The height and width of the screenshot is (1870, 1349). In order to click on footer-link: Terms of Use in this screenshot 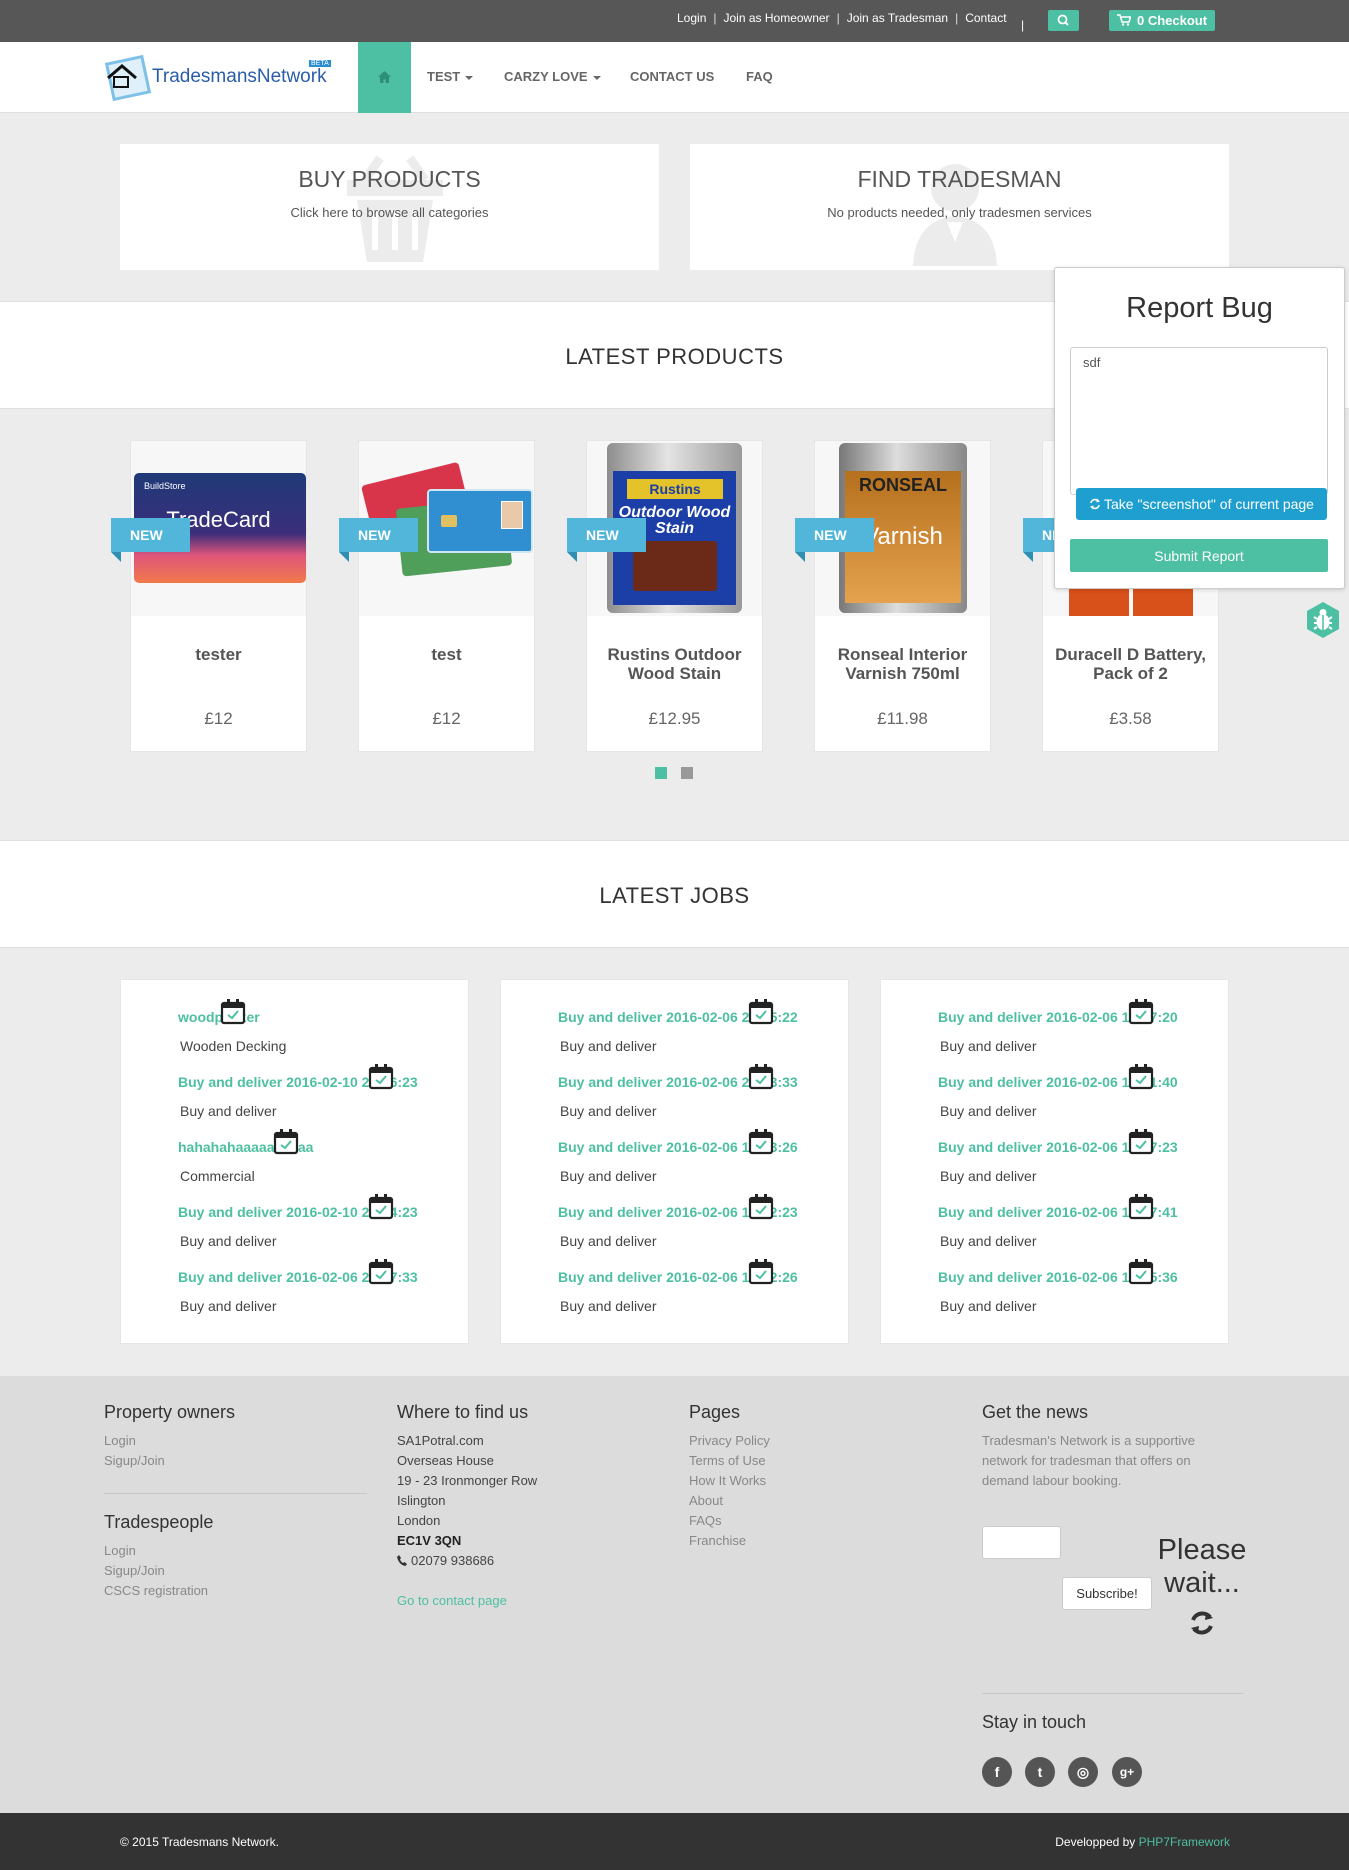, I will do `click(729, 1461)`.